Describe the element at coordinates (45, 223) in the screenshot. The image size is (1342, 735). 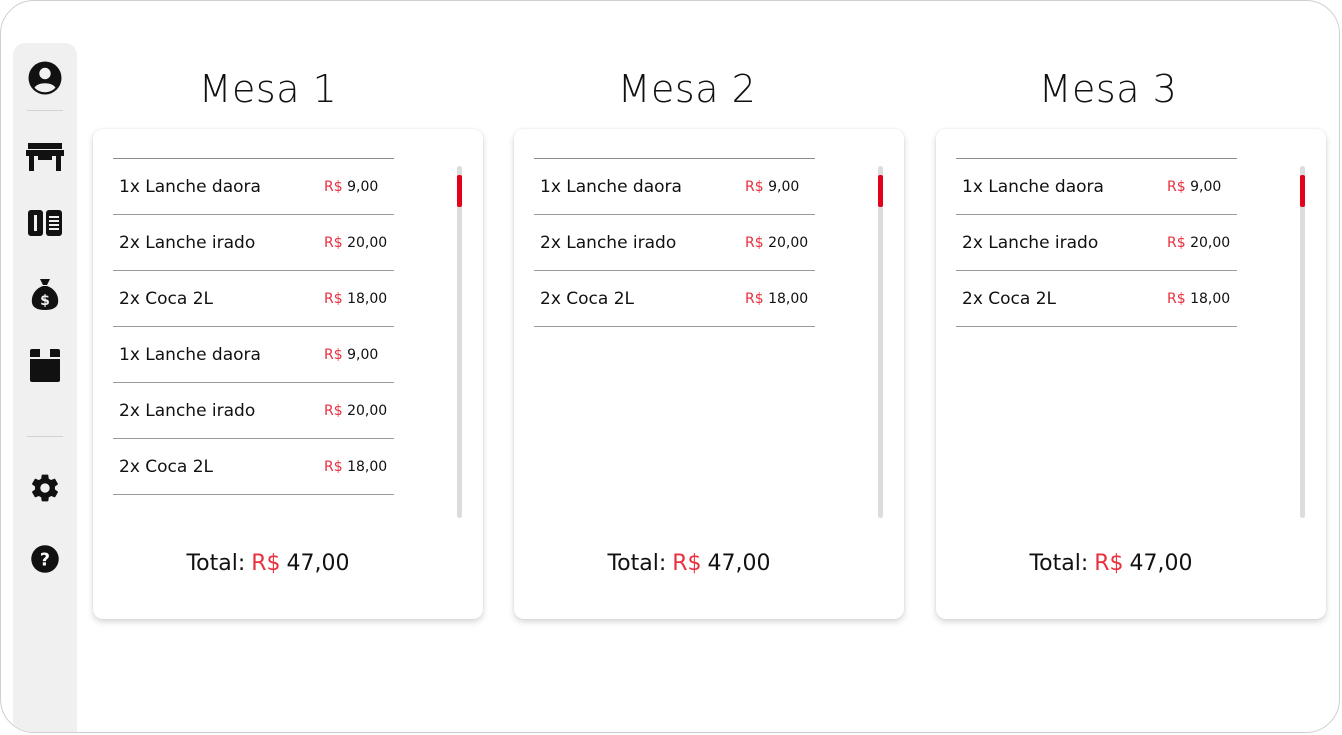
I see `menu-book-icon` at that location.